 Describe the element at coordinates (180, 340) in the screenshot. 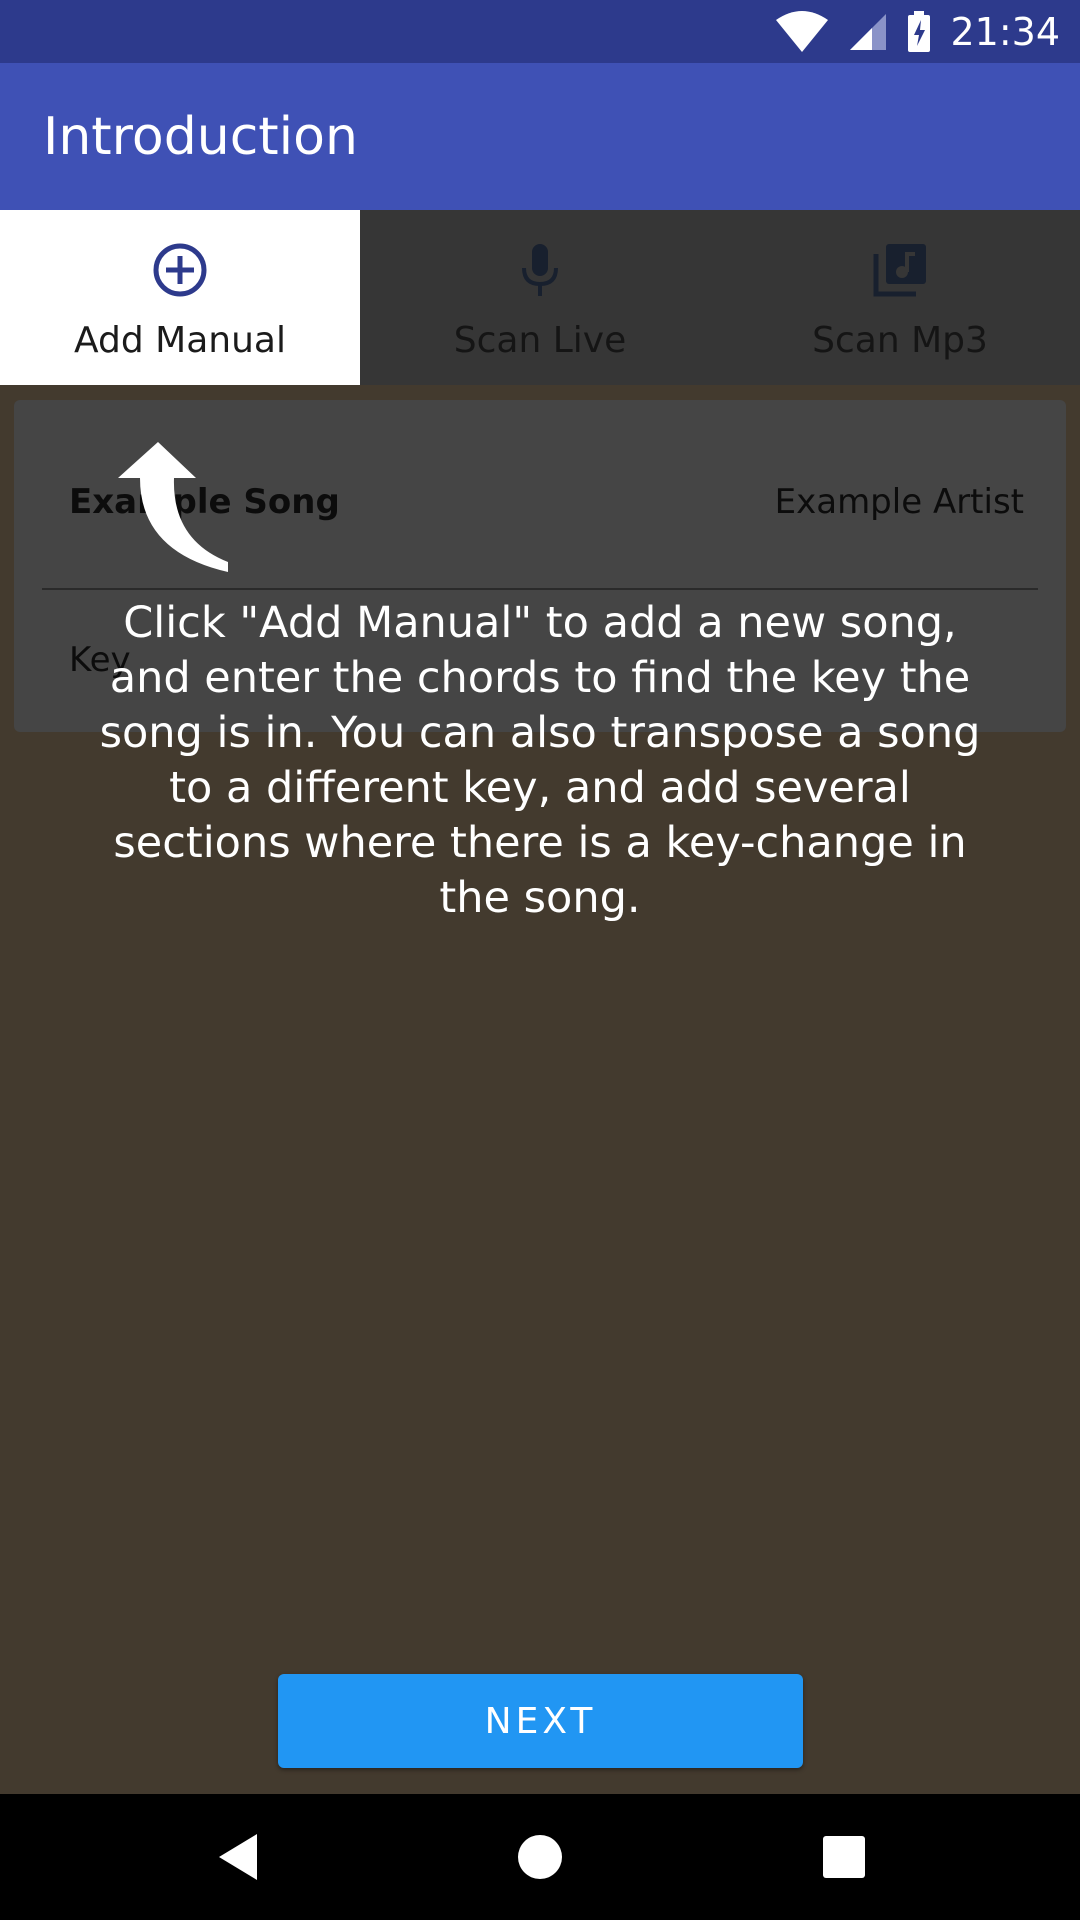

I see `tab-add-manual-label: Add Manual` at that location.